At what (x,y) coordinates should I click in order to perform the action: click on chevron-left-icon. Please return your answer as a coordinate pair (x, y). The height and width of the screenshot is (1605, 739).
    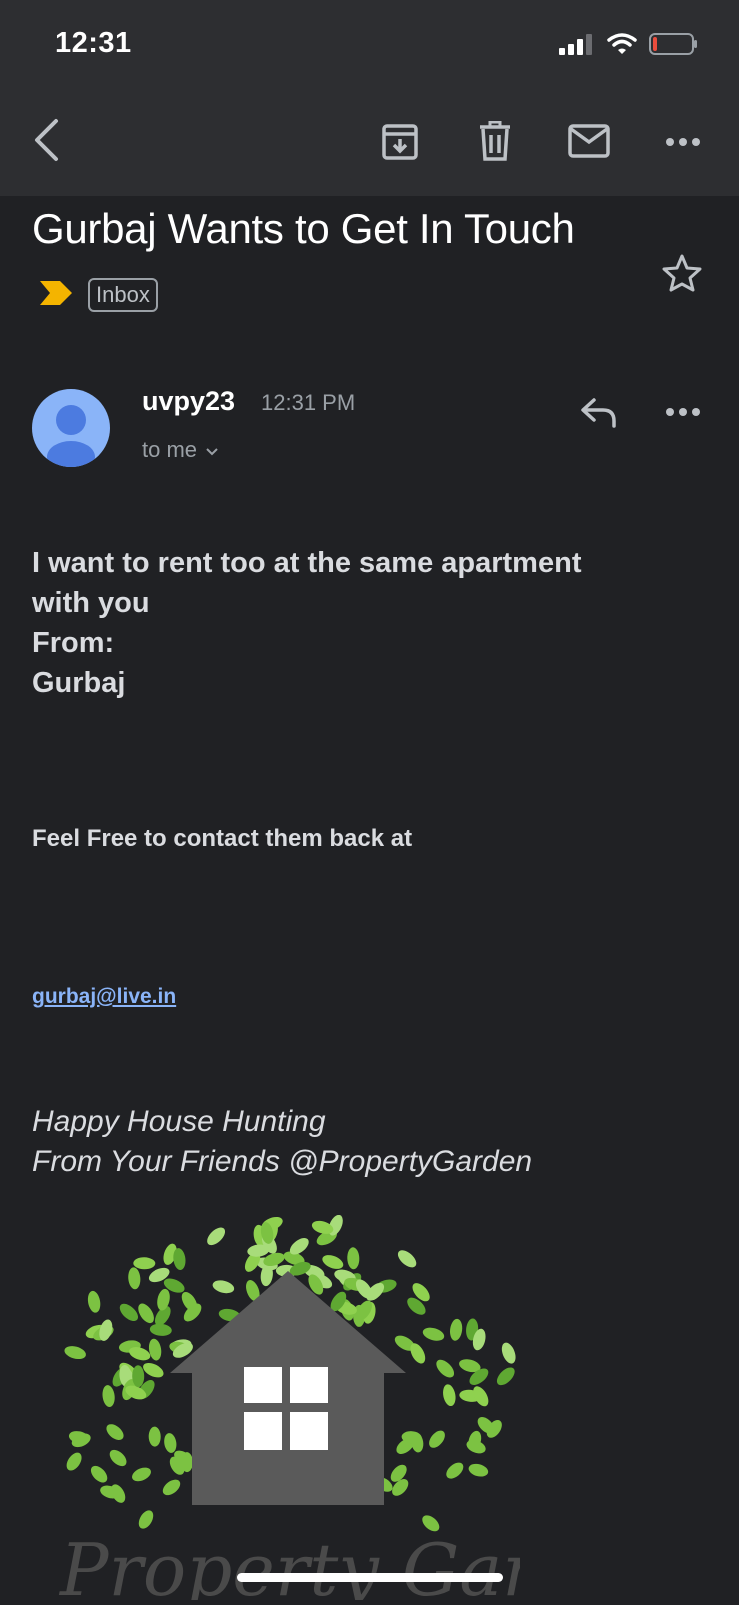
    Looking at the image, I should click on (46, 142).